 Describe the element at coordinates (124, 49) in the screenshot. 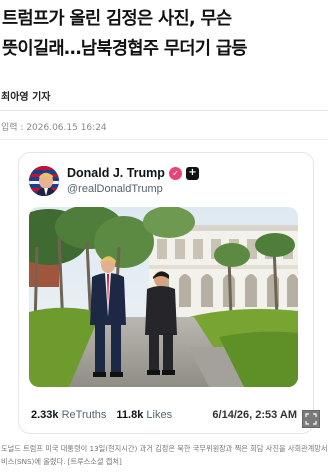

I see `headline-line-2: 뜻이길래…남북경협주 무더기 급등` at that location.